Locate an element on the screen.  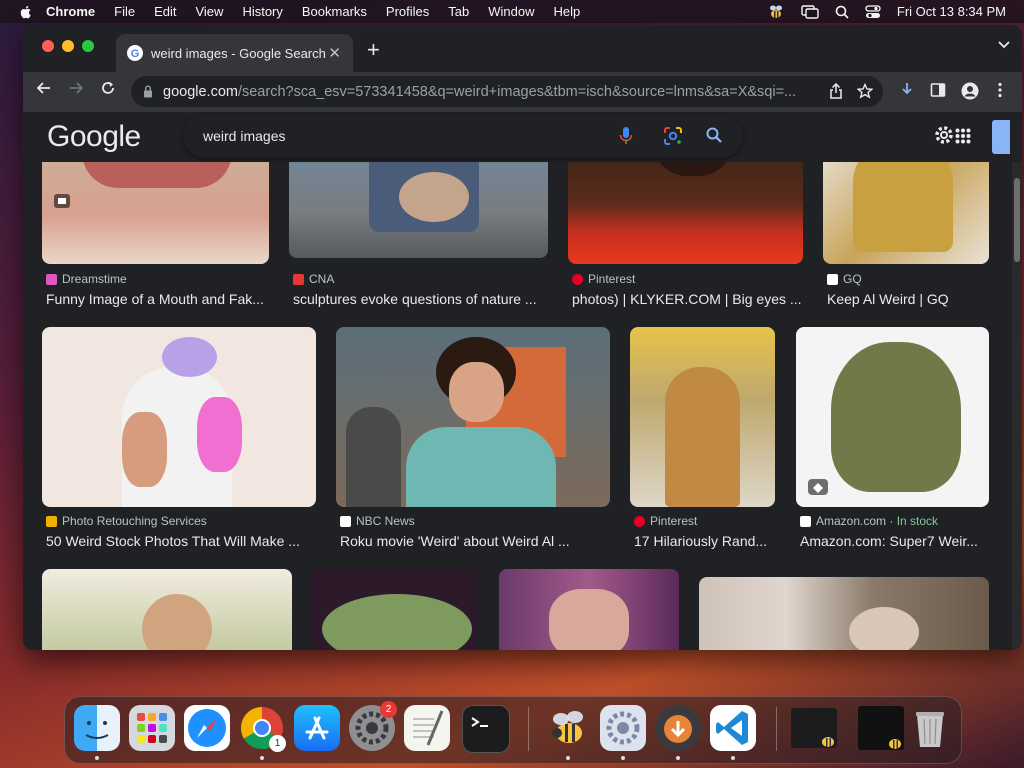
chrome-running-dot is located at coordinates (262, 758).